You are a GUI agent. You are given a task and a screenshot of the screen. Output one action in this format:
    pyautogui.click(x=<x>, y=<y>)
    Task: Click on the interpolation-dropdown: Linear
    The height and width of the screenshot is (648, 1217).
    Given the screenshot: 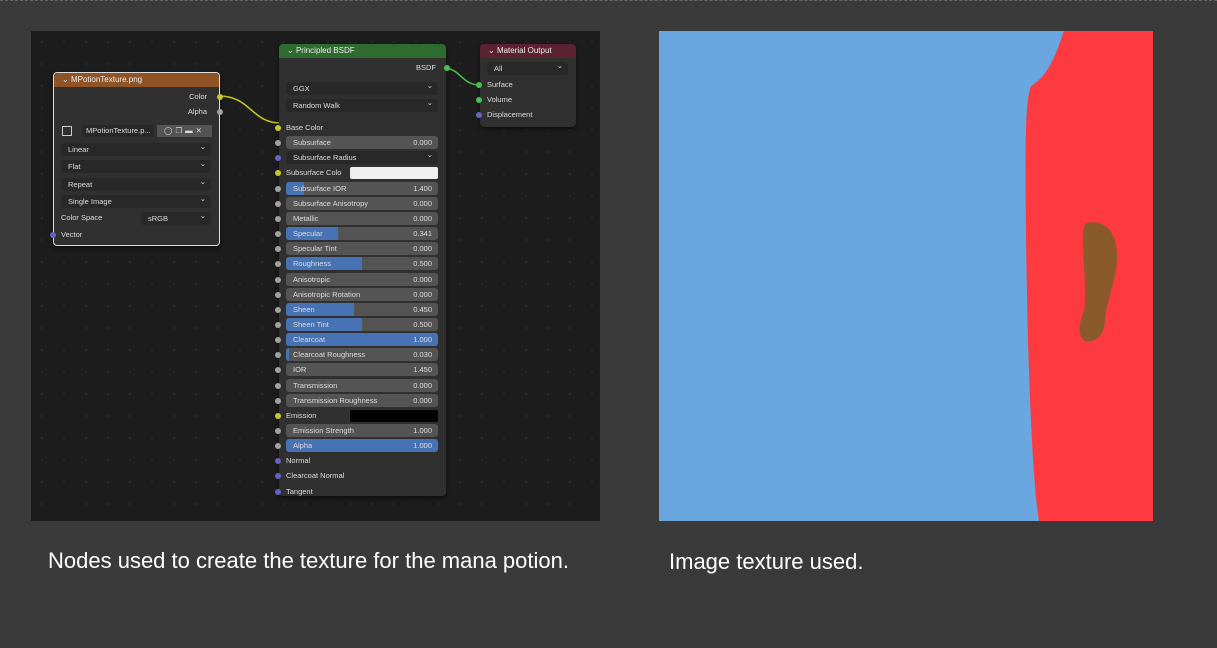 What is the action you would take?
    pyautogui.click(x=136, y=149)
    